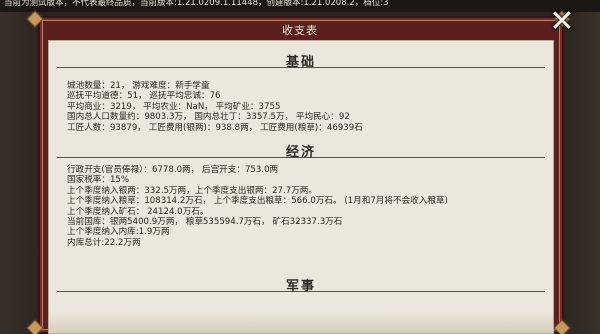 The height and width of the screenshot is (334, 600). Describe the element at coordinates (208, 117) in the screenshot. I see `stat-line: 国内总人口数量约：9803.3万， 国内总壮丁：3357.5万， 平均民心：92` at that location.